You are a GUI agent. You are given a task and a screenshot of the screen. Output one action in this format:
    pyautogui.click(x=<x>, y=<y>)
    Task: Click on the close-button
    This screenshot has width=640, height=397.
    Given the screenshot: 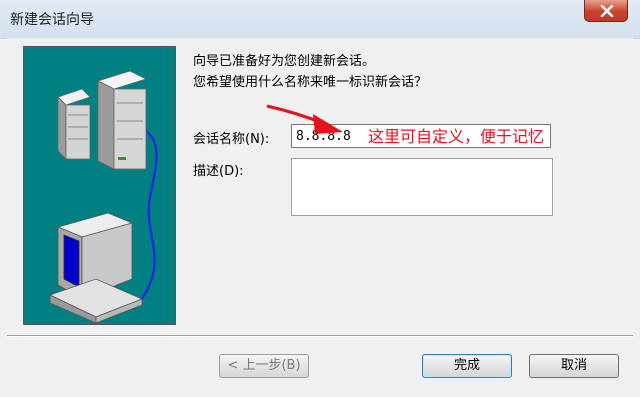 What is the action you would take?
    pyautogui.click(x=606, y=11)
    